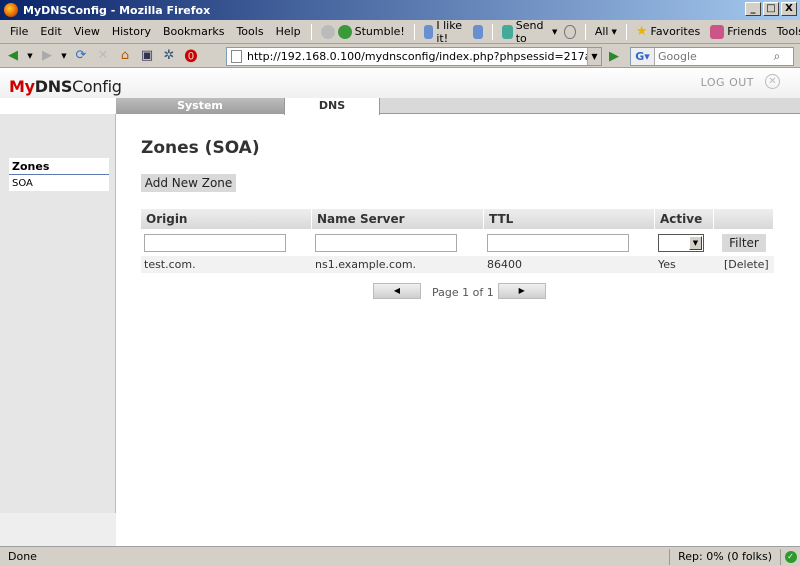 This screenshot has width=800, height=566. Describe the element at coordinates (215, 242) in the screenshot. I see `origin-filter-input` at that location.